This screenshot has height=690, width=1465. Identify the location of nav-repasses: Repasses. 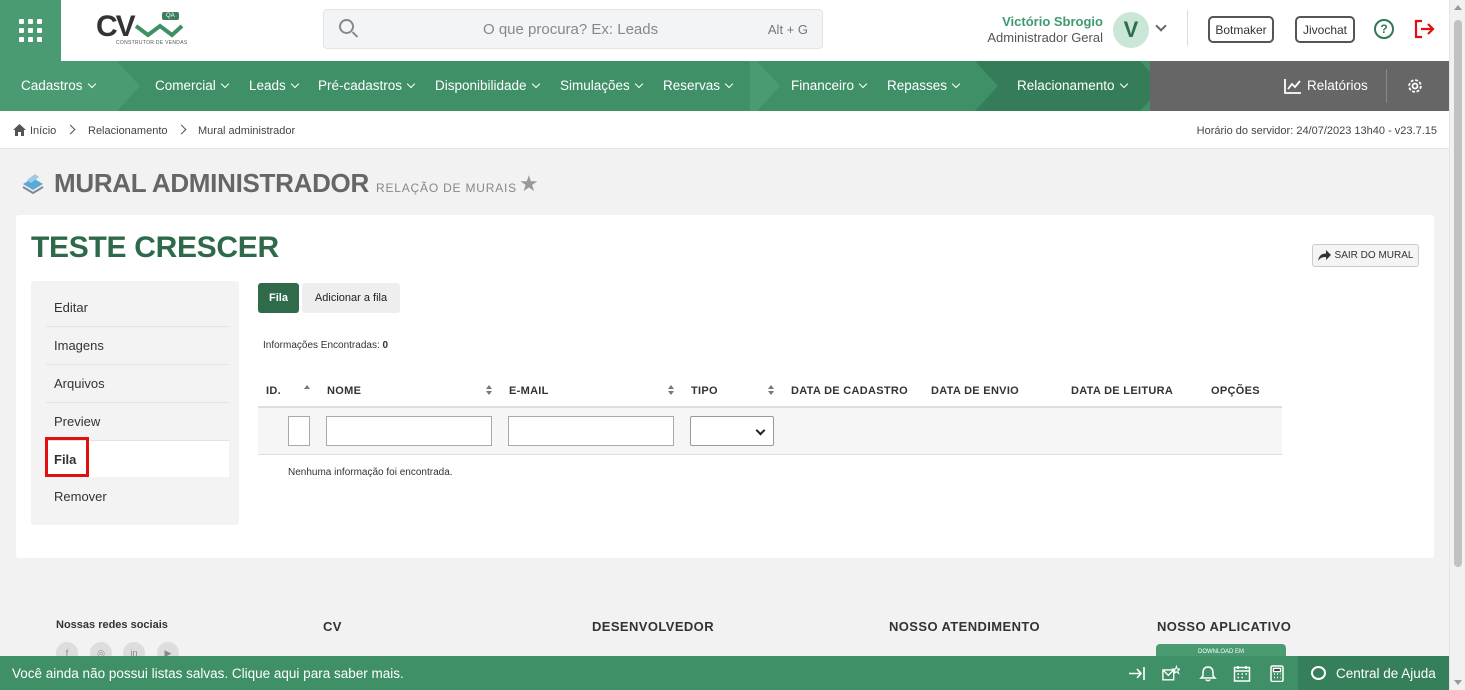
(923, 85).